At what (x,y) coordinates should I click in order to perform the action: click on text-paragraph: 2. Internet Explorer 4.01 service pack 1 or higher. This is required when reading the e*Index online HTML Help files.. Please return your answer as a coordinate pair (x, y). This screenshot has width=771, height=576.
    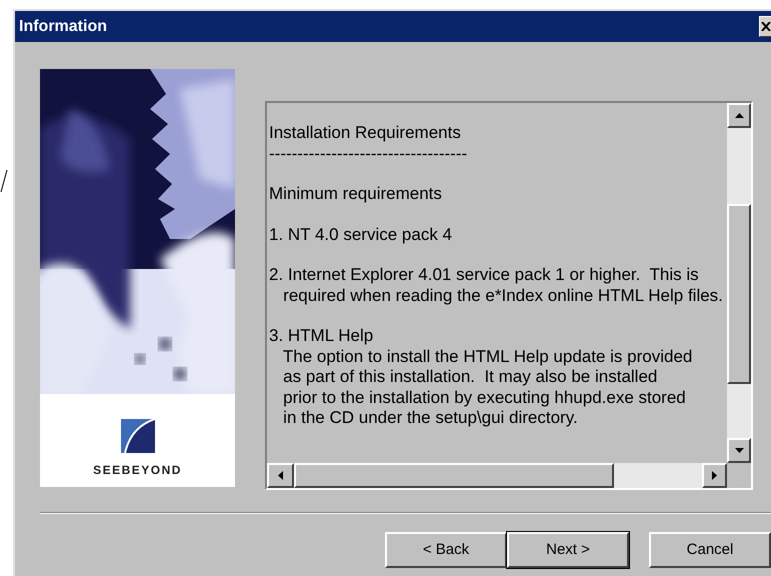
    Looking at the image, I should click on (496, 285).